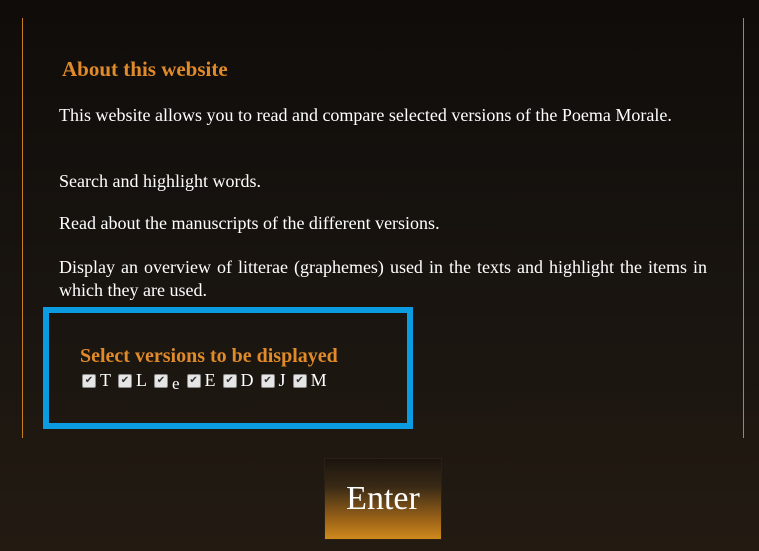 The width and height of the screenshot is (759, 551). Describe the element at coordinates (105, 380) in the screenshot. I see `version-label-t: T` at that location.